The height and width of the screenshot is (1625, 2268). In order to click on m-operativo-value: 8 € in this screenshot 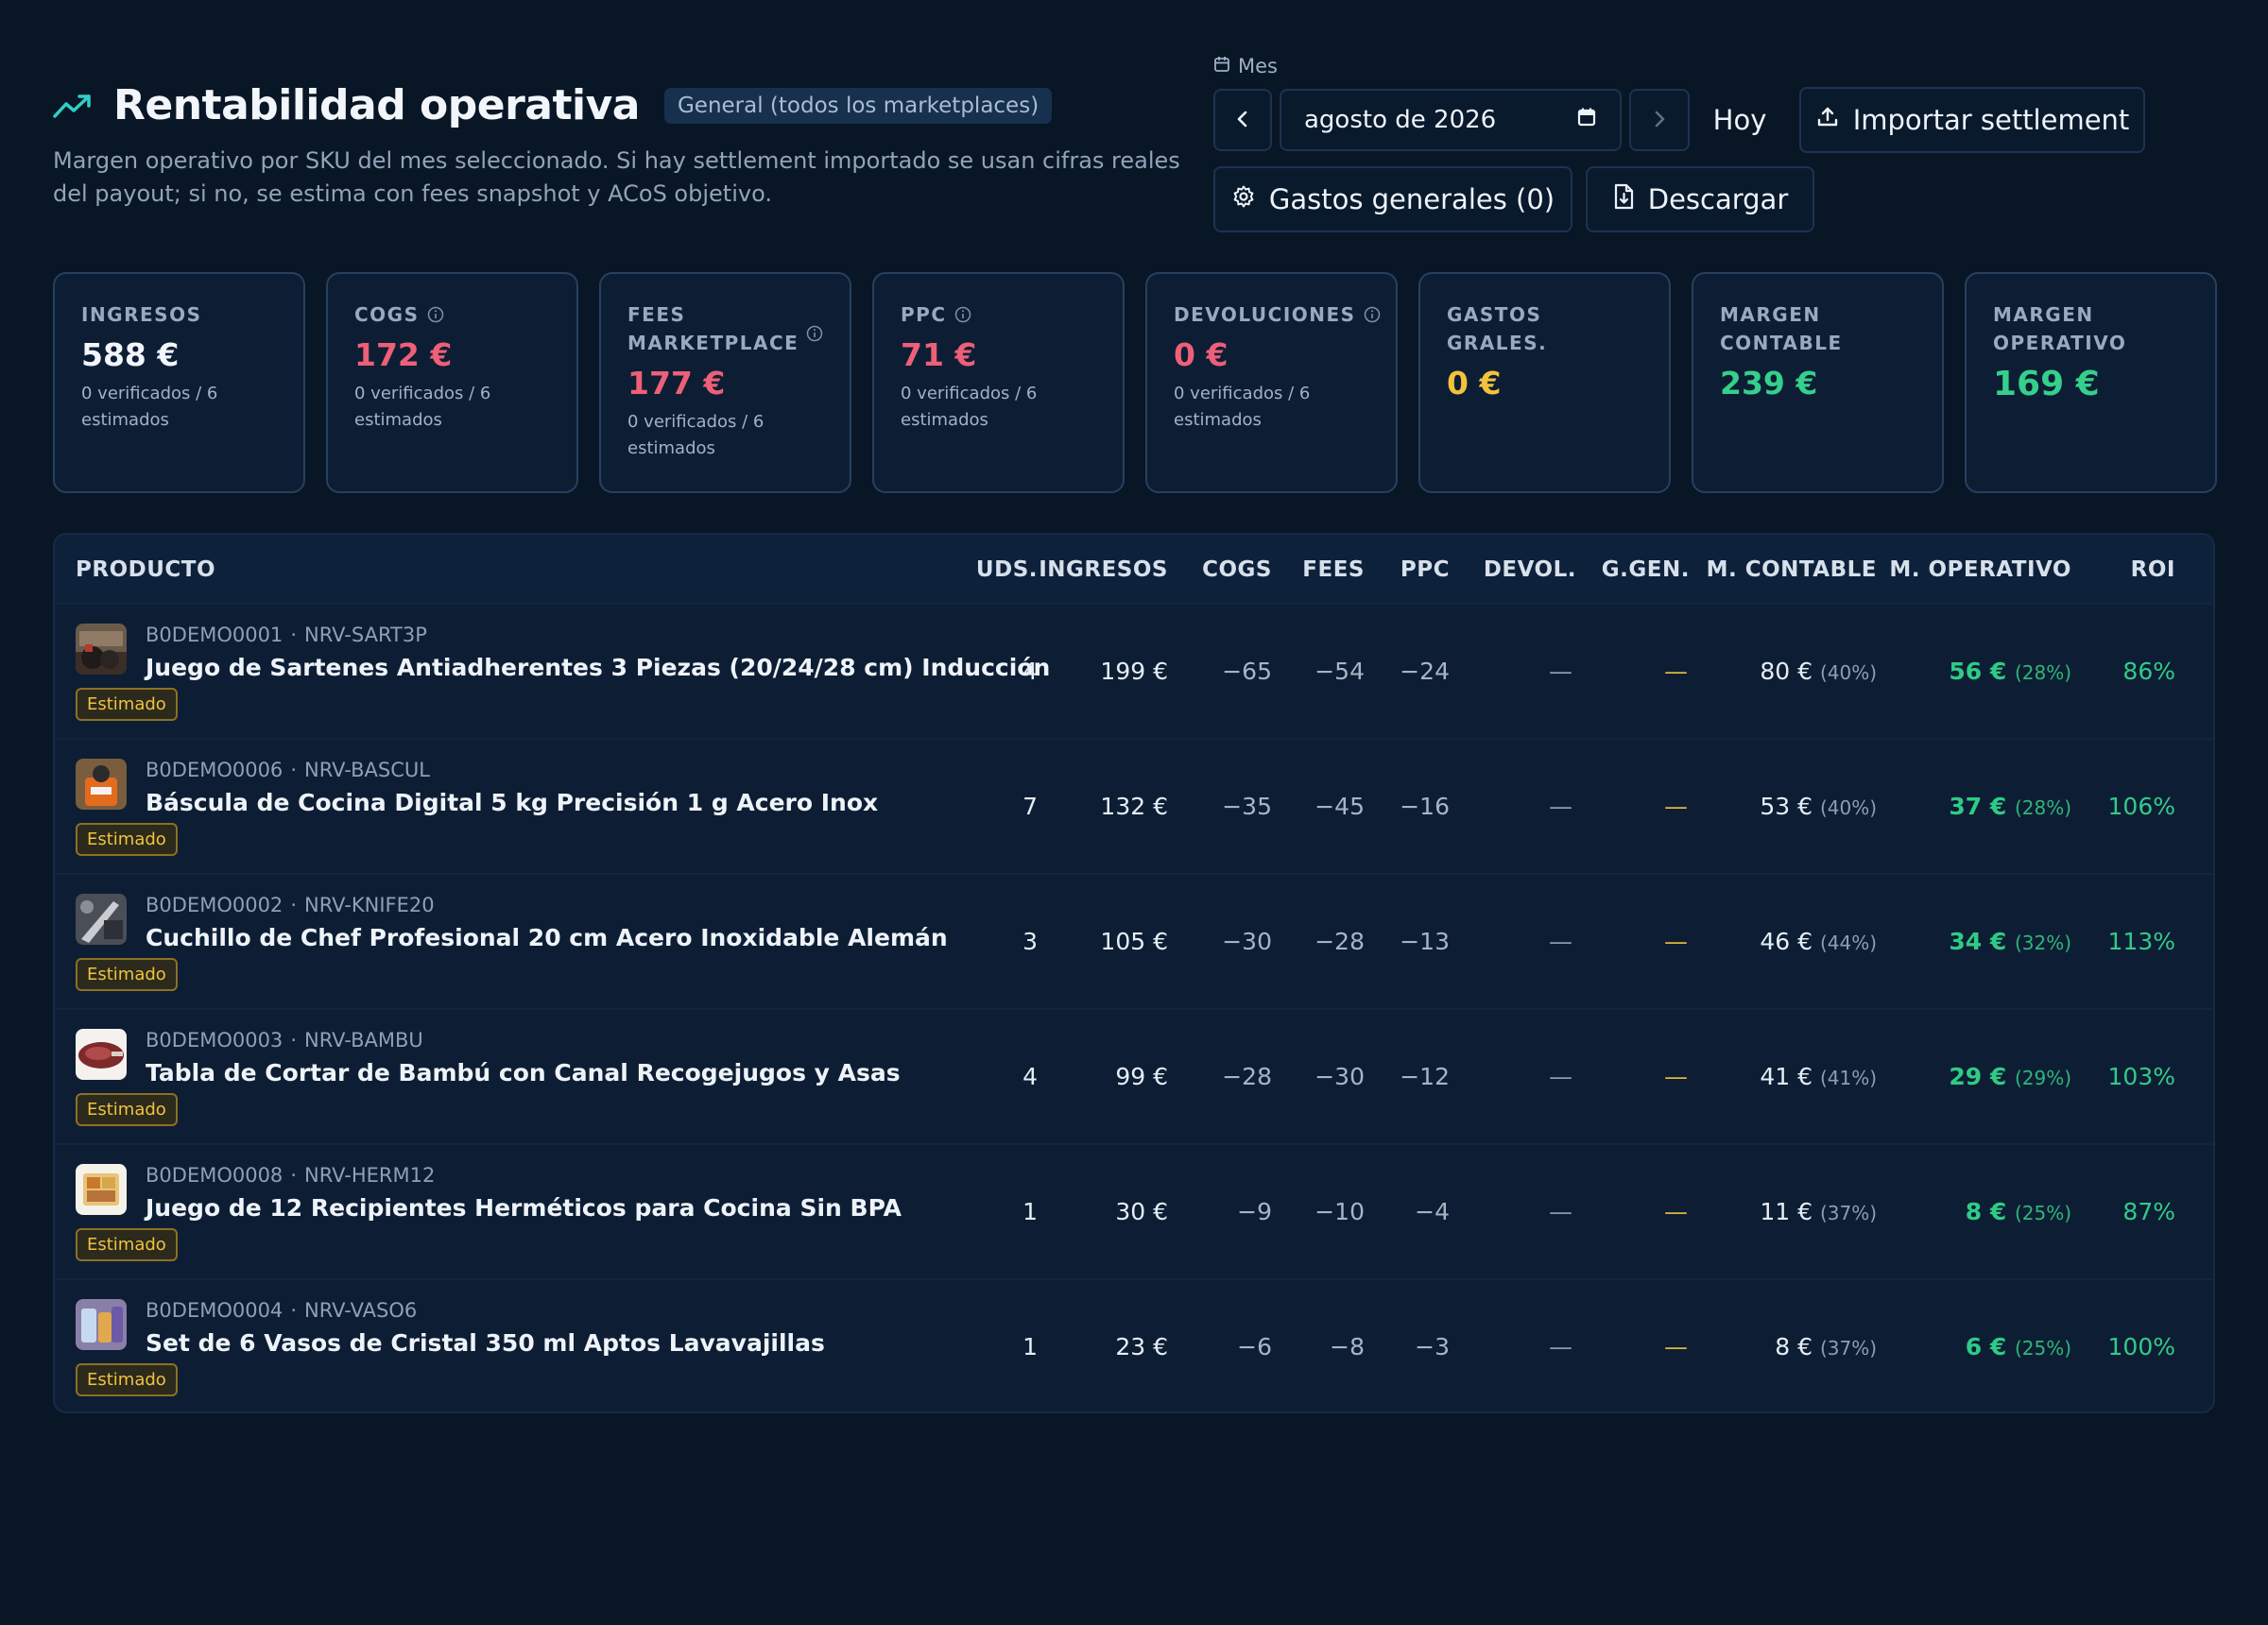, I will do `click(1986, 1212)`.